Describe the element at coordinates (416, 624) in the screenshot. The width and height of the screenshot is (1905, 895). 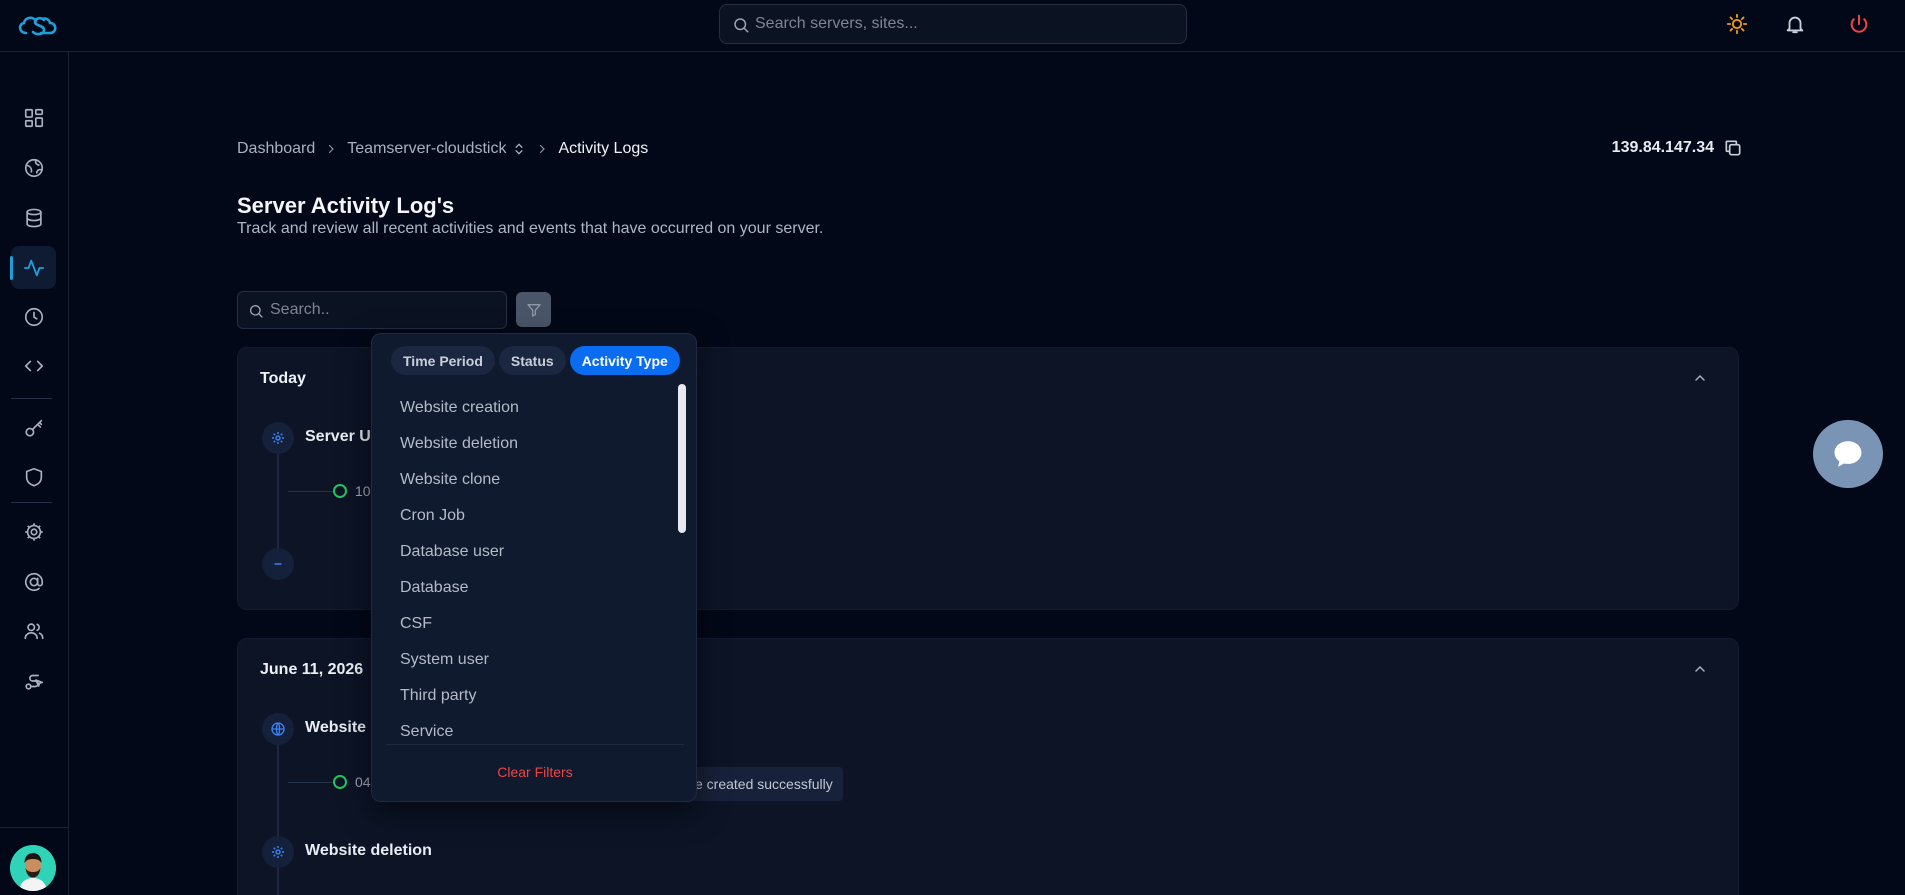
I see `option-csf: CSF` at that location.